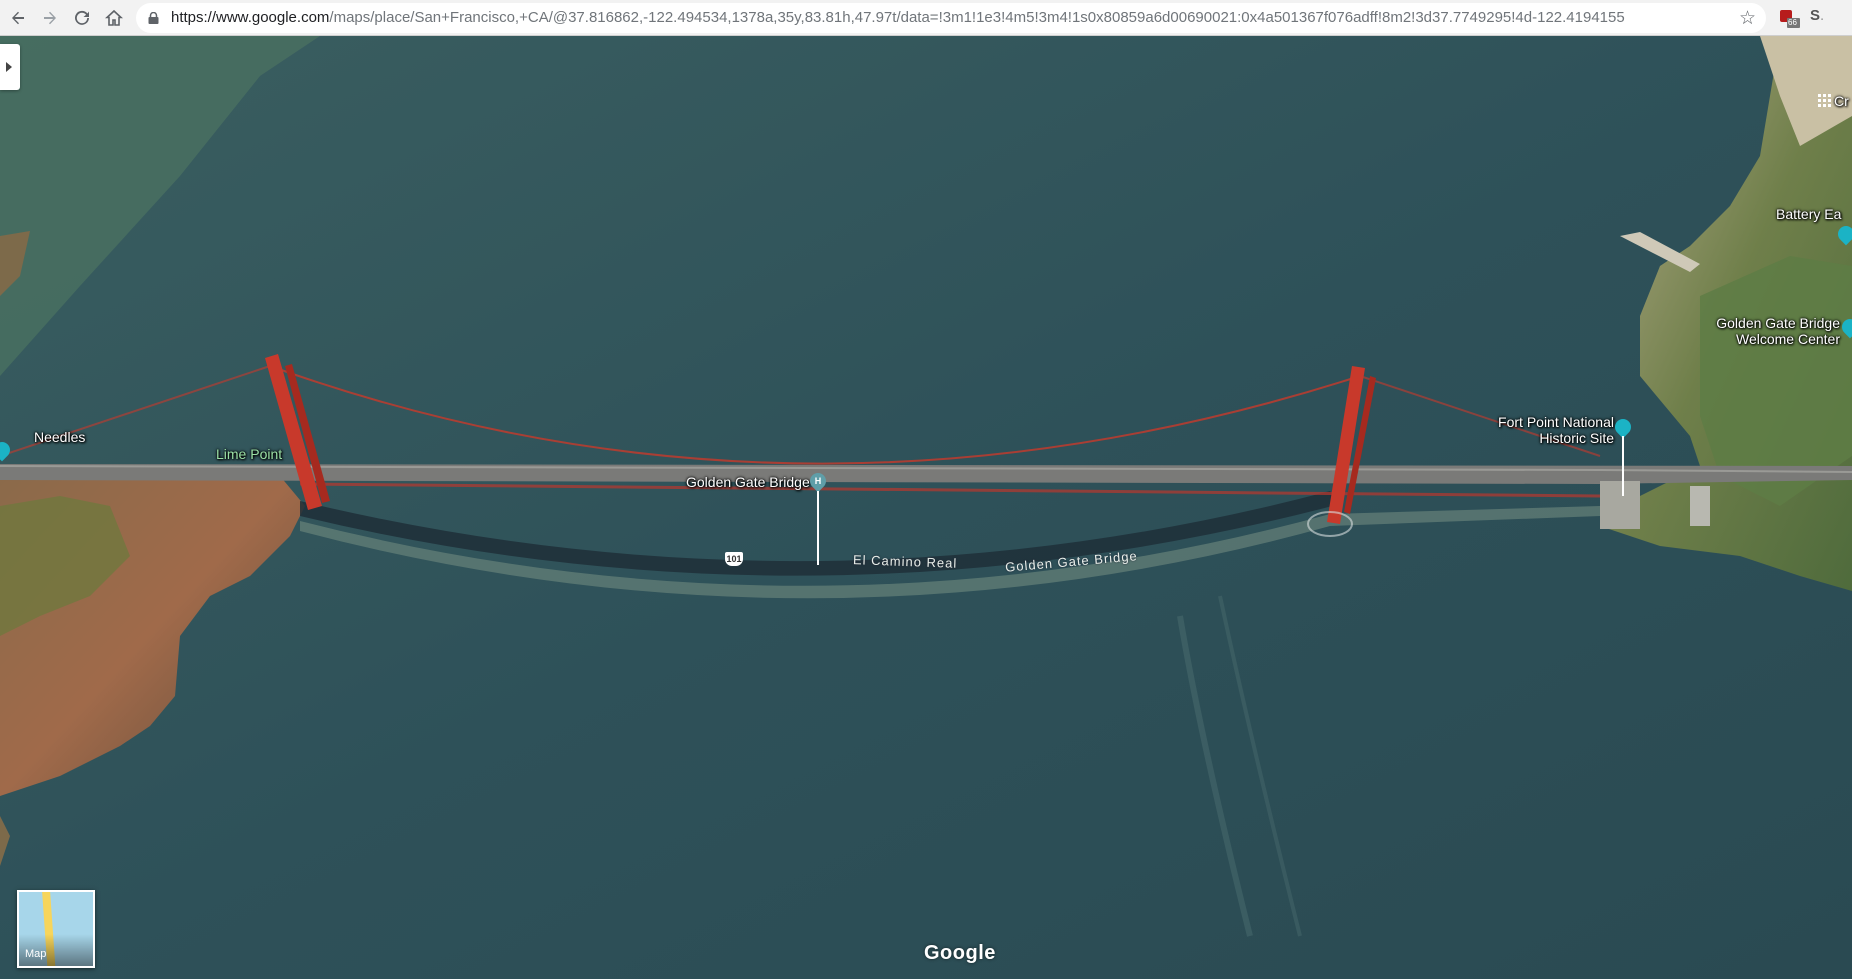 The image size is (1852, 979). I want to click on map-layer-toggle: Map, so click(56, 929).